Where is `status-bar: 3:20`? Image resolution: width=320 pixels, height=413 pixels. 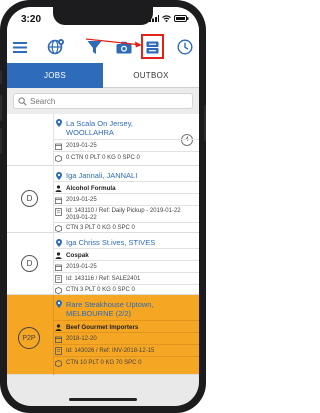 status-bar: 3:20 is located at coordinates (103, 19).